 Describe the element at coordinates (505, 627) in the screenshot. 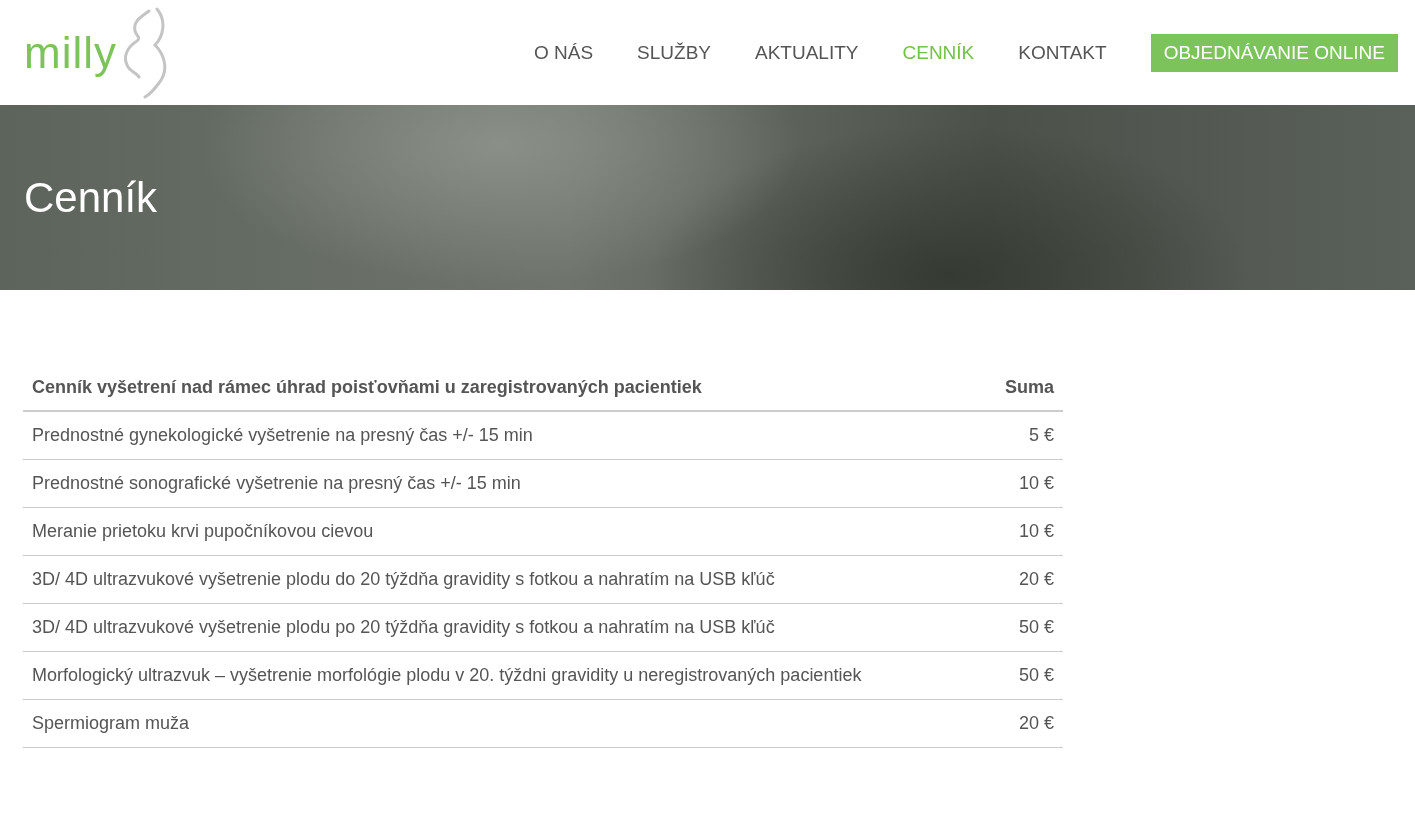

I see `service-cell: 3D/ 4D ultrazvukové vyšetrenie plodu po 20 týždňa gravidity s fotkou a nahratím na USB kľúč` at that location.